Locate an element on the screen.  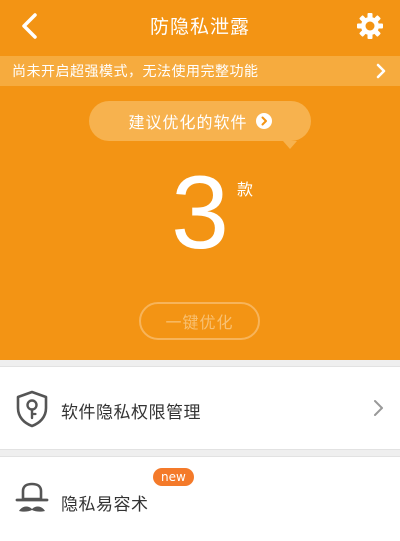
suggested-apps-button: 建议优化的软件 is located at coordinates (200, 125).